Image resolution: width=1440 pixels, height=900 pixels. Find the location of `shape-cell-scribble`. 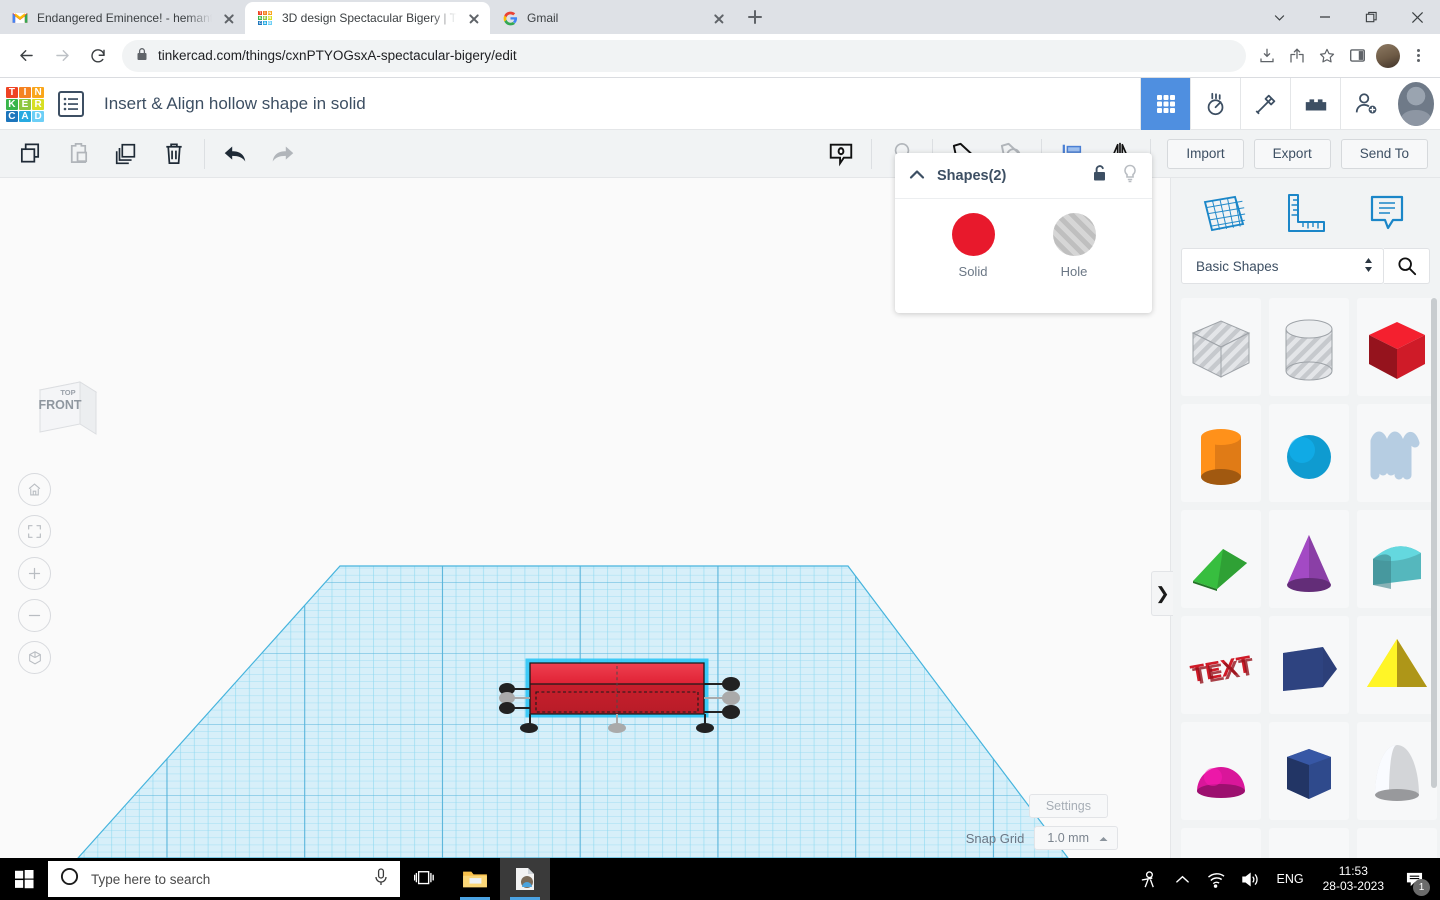

shape-cell-scribble is located at coordinates (1397, 453).